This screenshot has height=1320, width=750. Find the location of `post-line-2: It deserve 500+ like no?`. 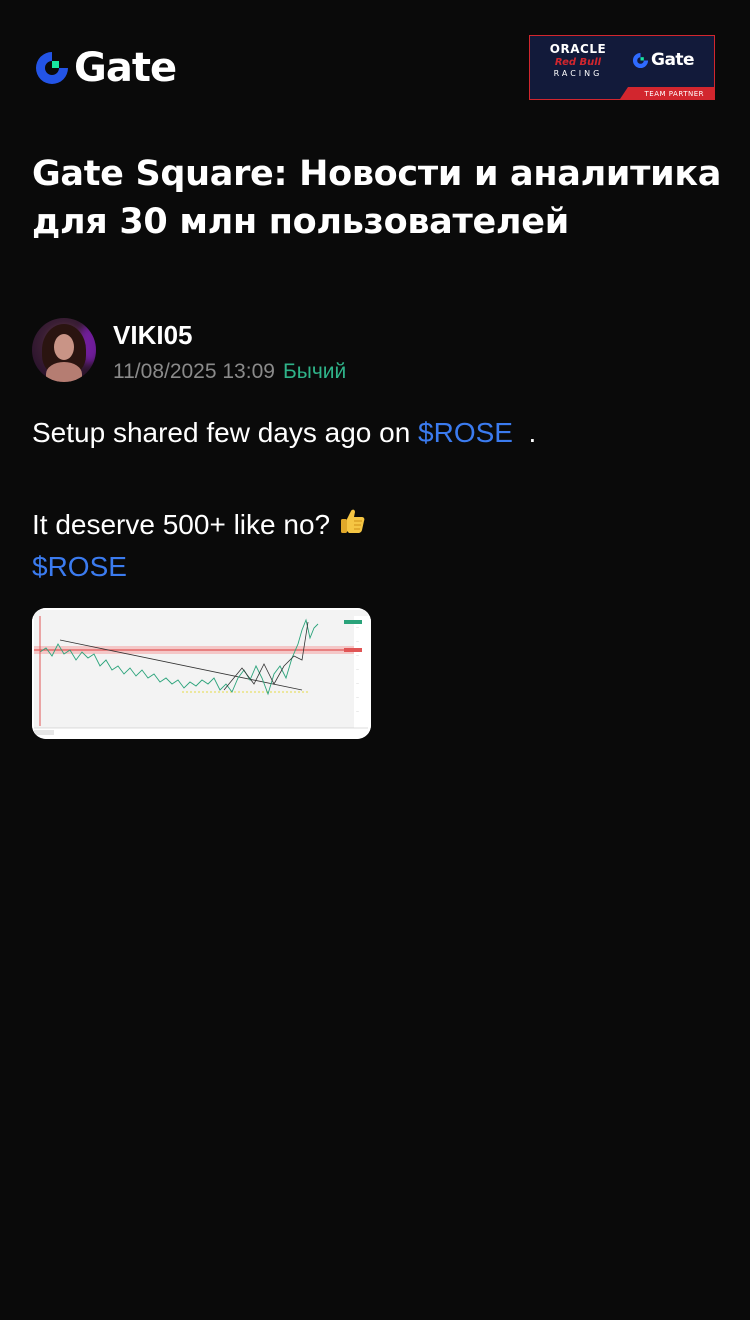

post-line-2: It deserve 500+ like no? is located at coordinates (375, 525).